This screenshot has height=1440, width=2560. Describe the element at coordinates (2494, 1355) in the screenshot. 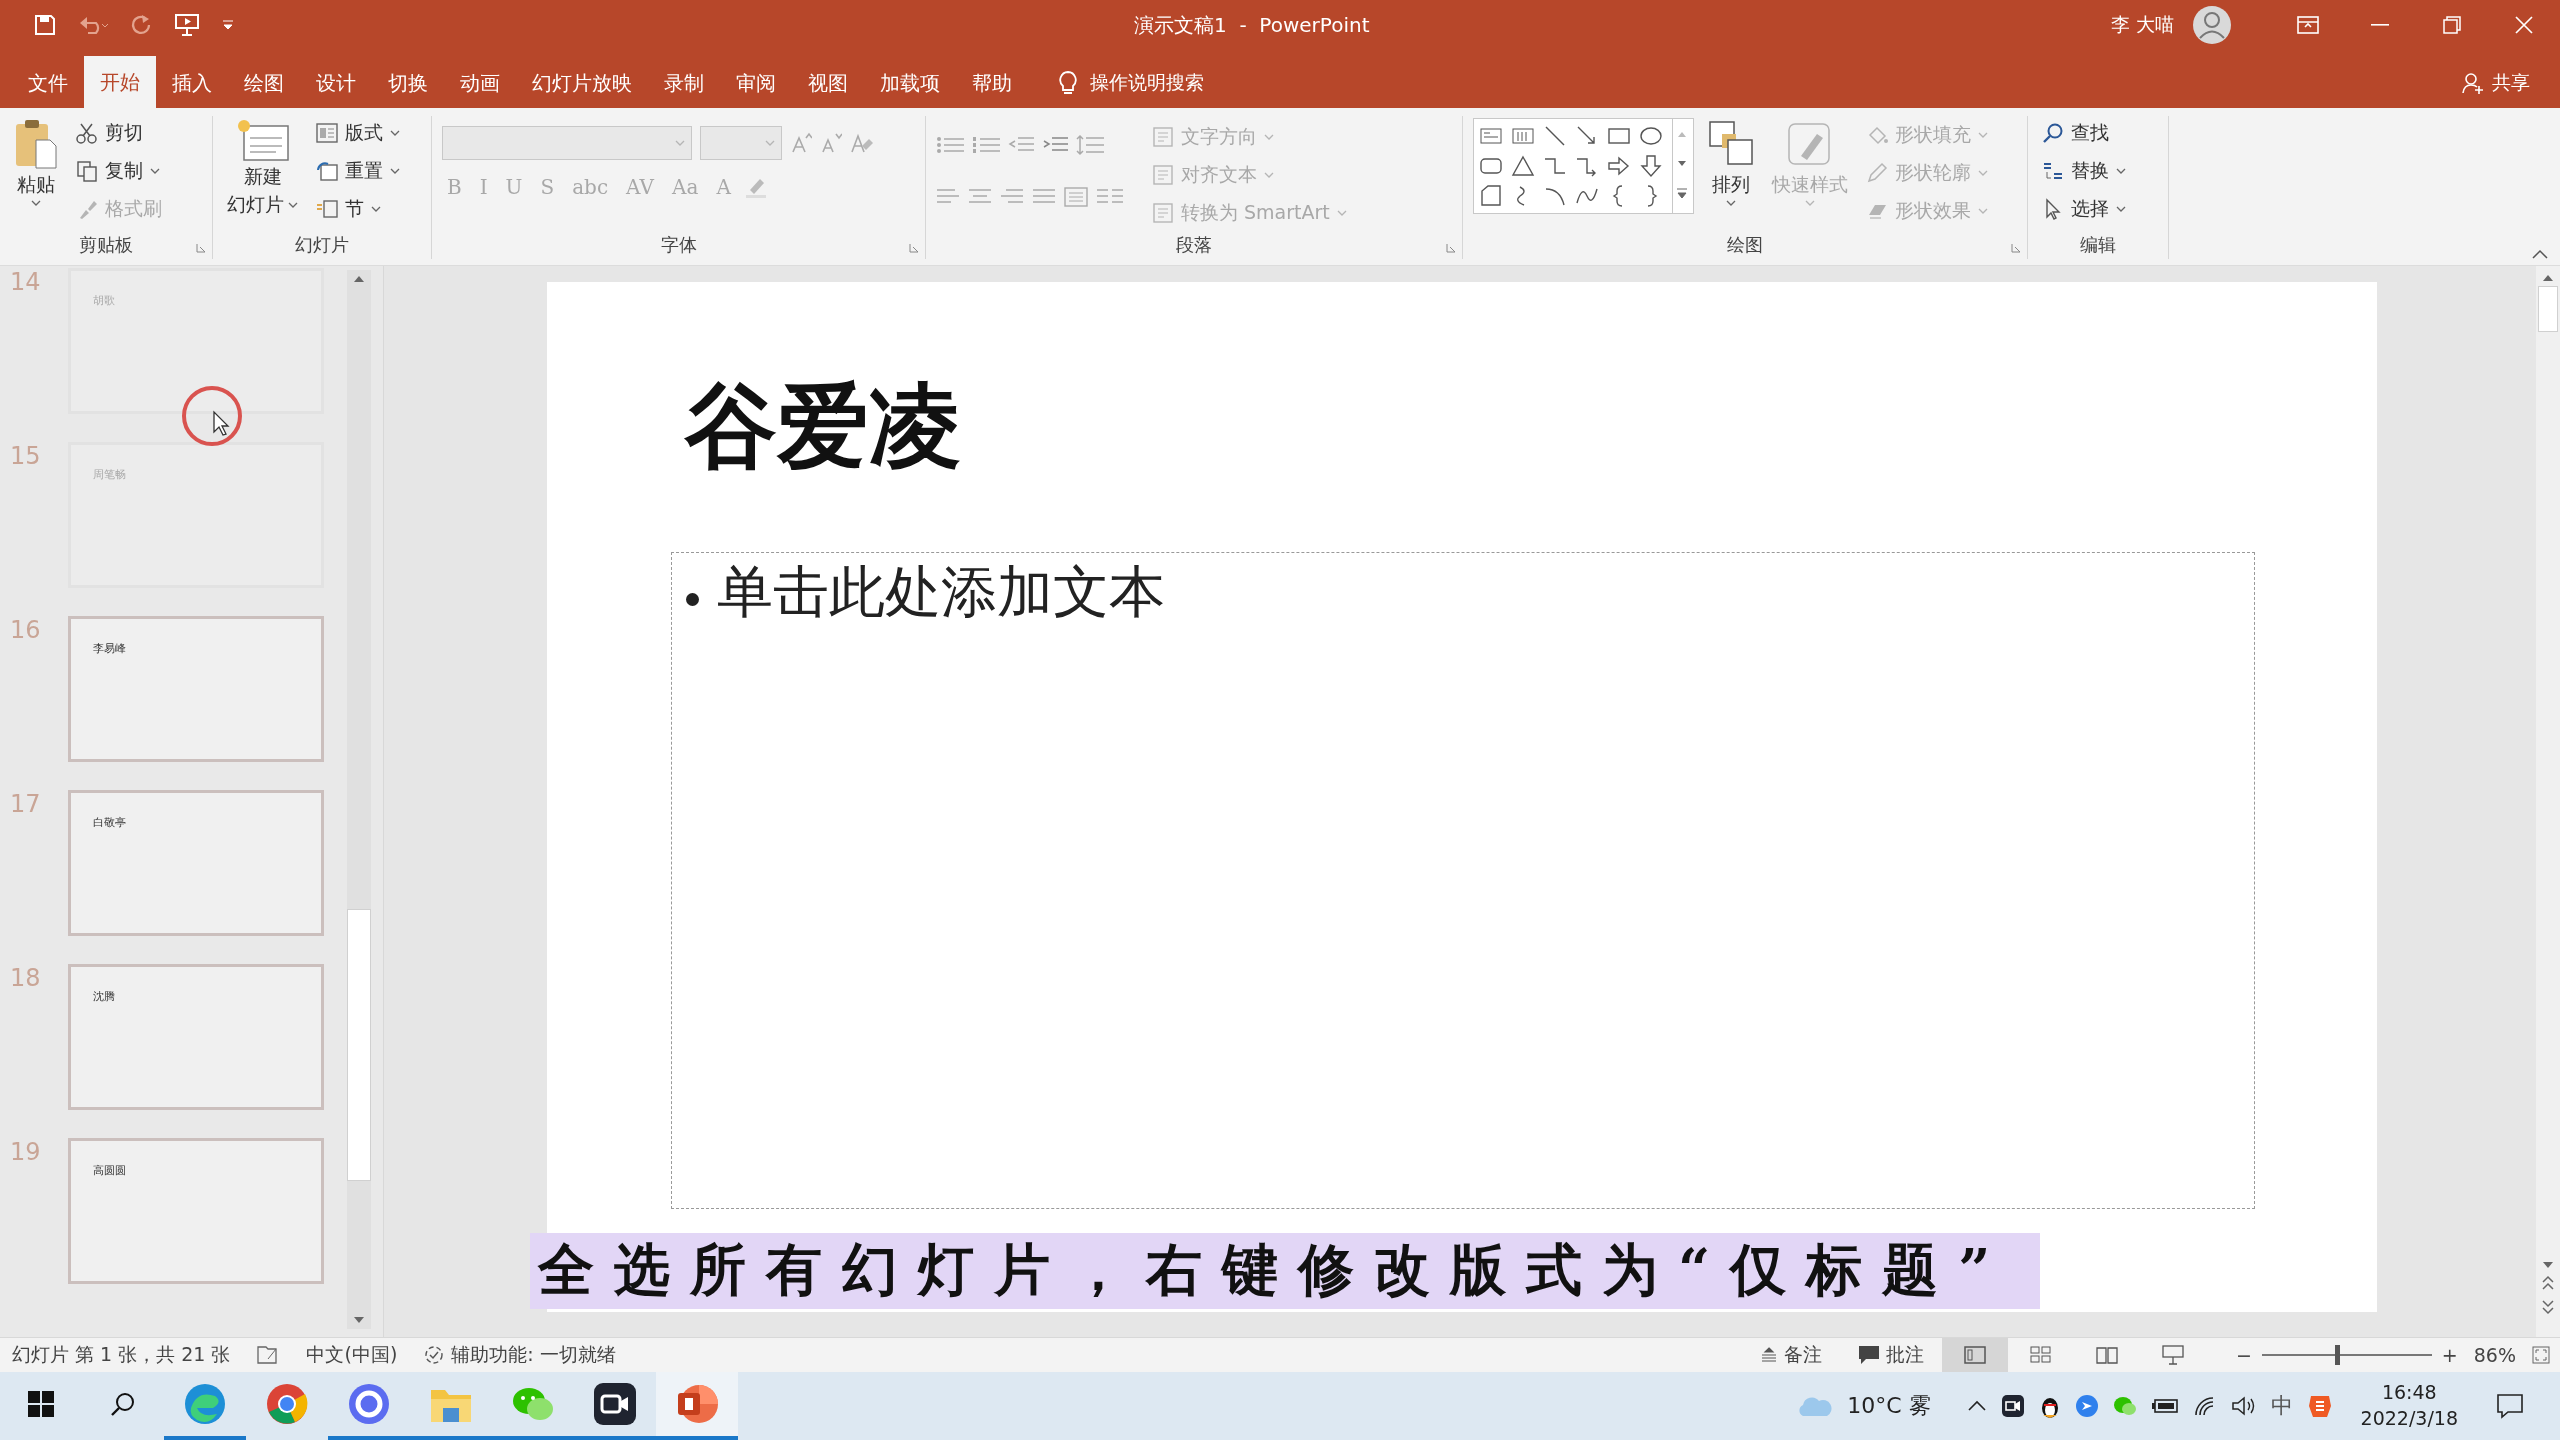

I see `zoom-level: 86%` at that location.